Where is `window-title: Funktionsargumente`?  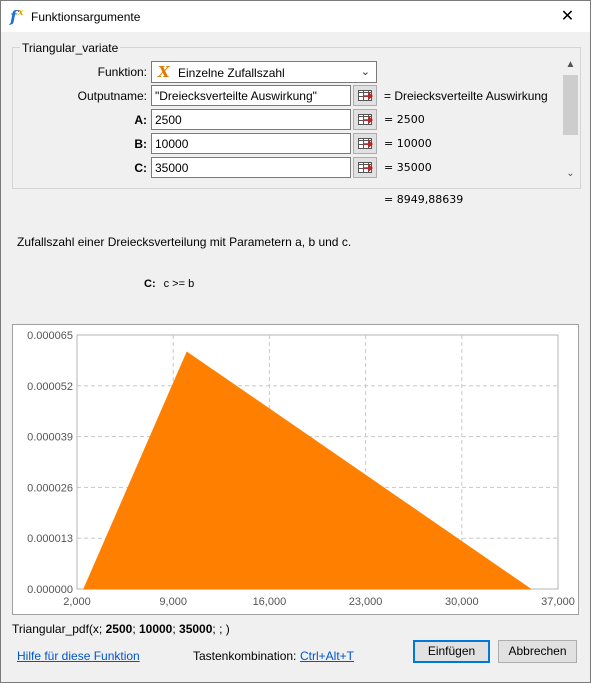 window-title: Funktionsargumente is located at coordinates (86, 17).